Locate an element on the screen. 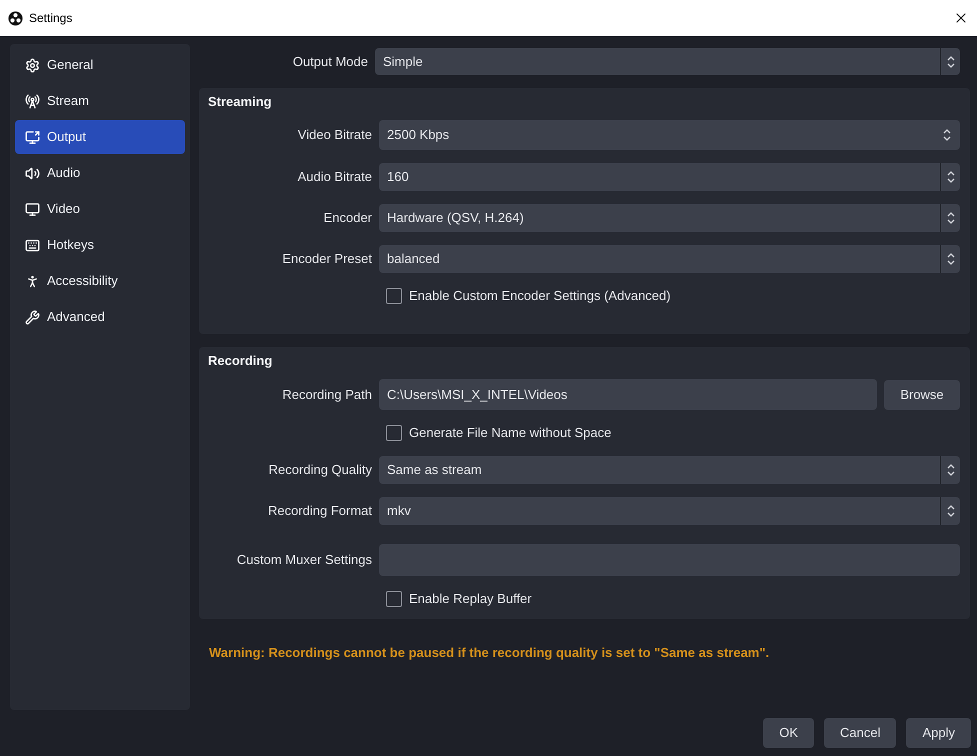 This screenshot has height=756, width=977. field-label: Custom Muxer Settings is located at coordinates (304, 560).